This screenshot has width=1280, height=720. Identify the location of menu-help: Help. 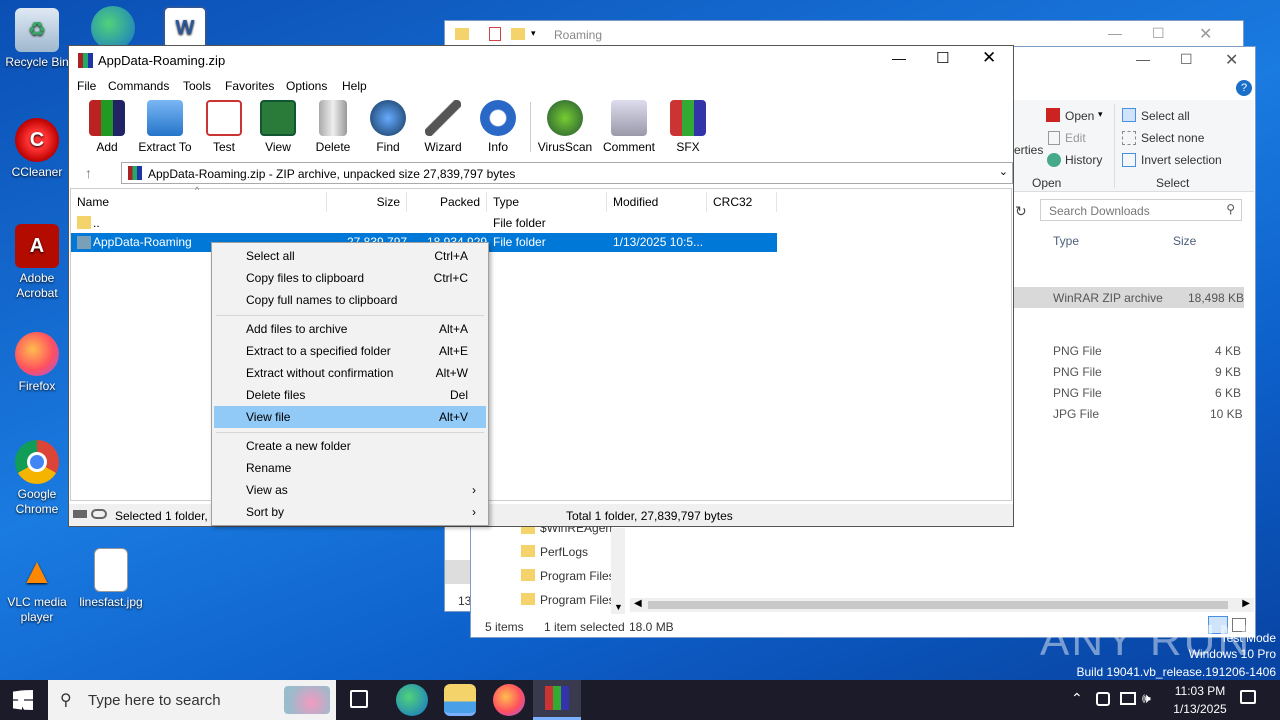
(354, 86).